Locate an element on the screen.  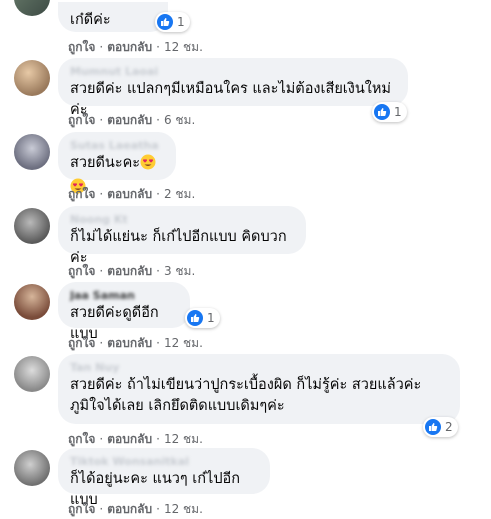
comment-actions: ถูกใจ · ตอบกลับ · 3 ชม. is located at coordinates (132, 271).